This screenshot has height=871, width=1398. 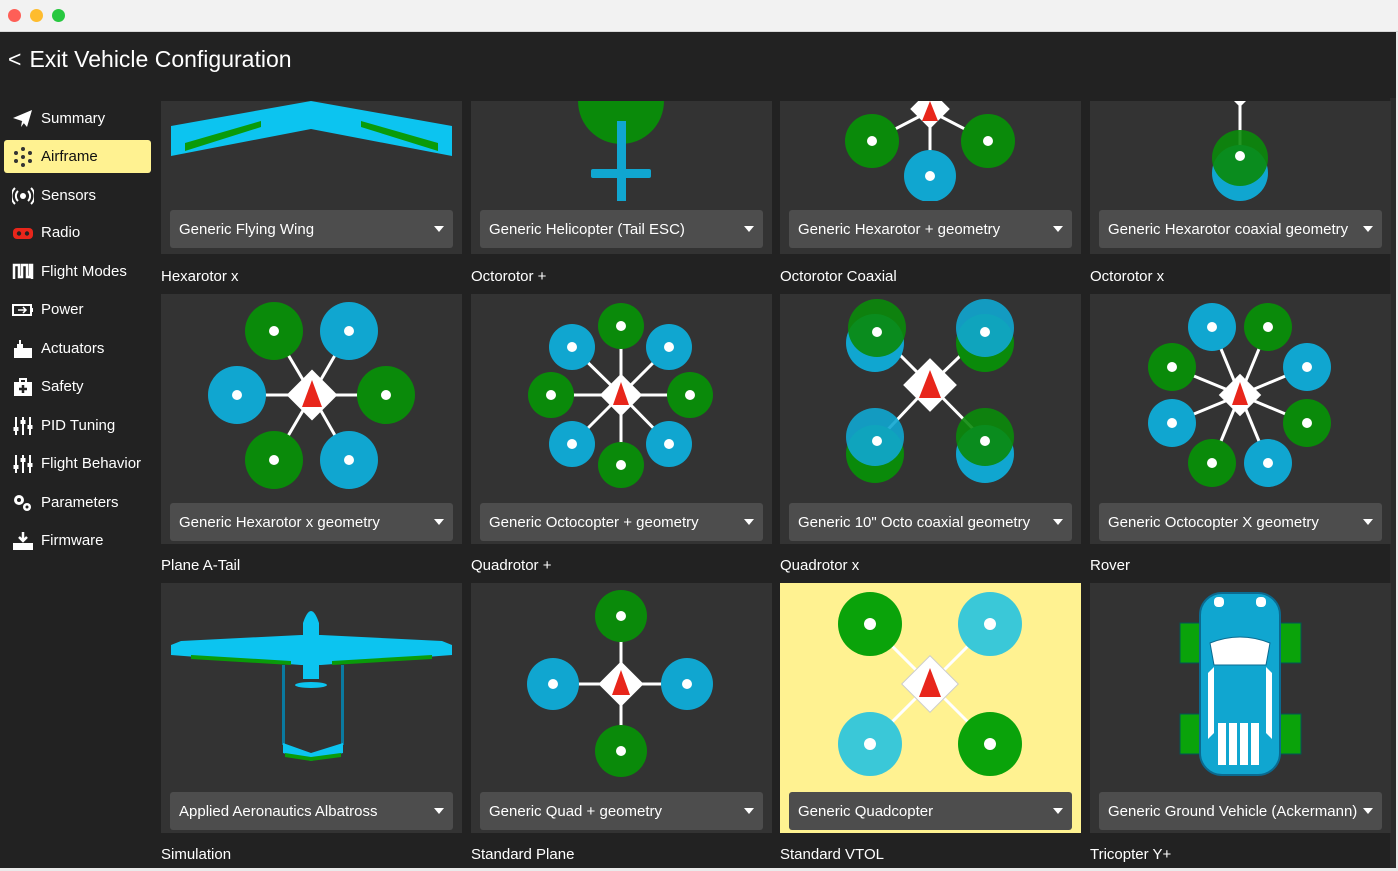 I want to click on airframe-tile-plane-a-tail: Applied Aeronautics Albatross, so click(x=311, y=708).